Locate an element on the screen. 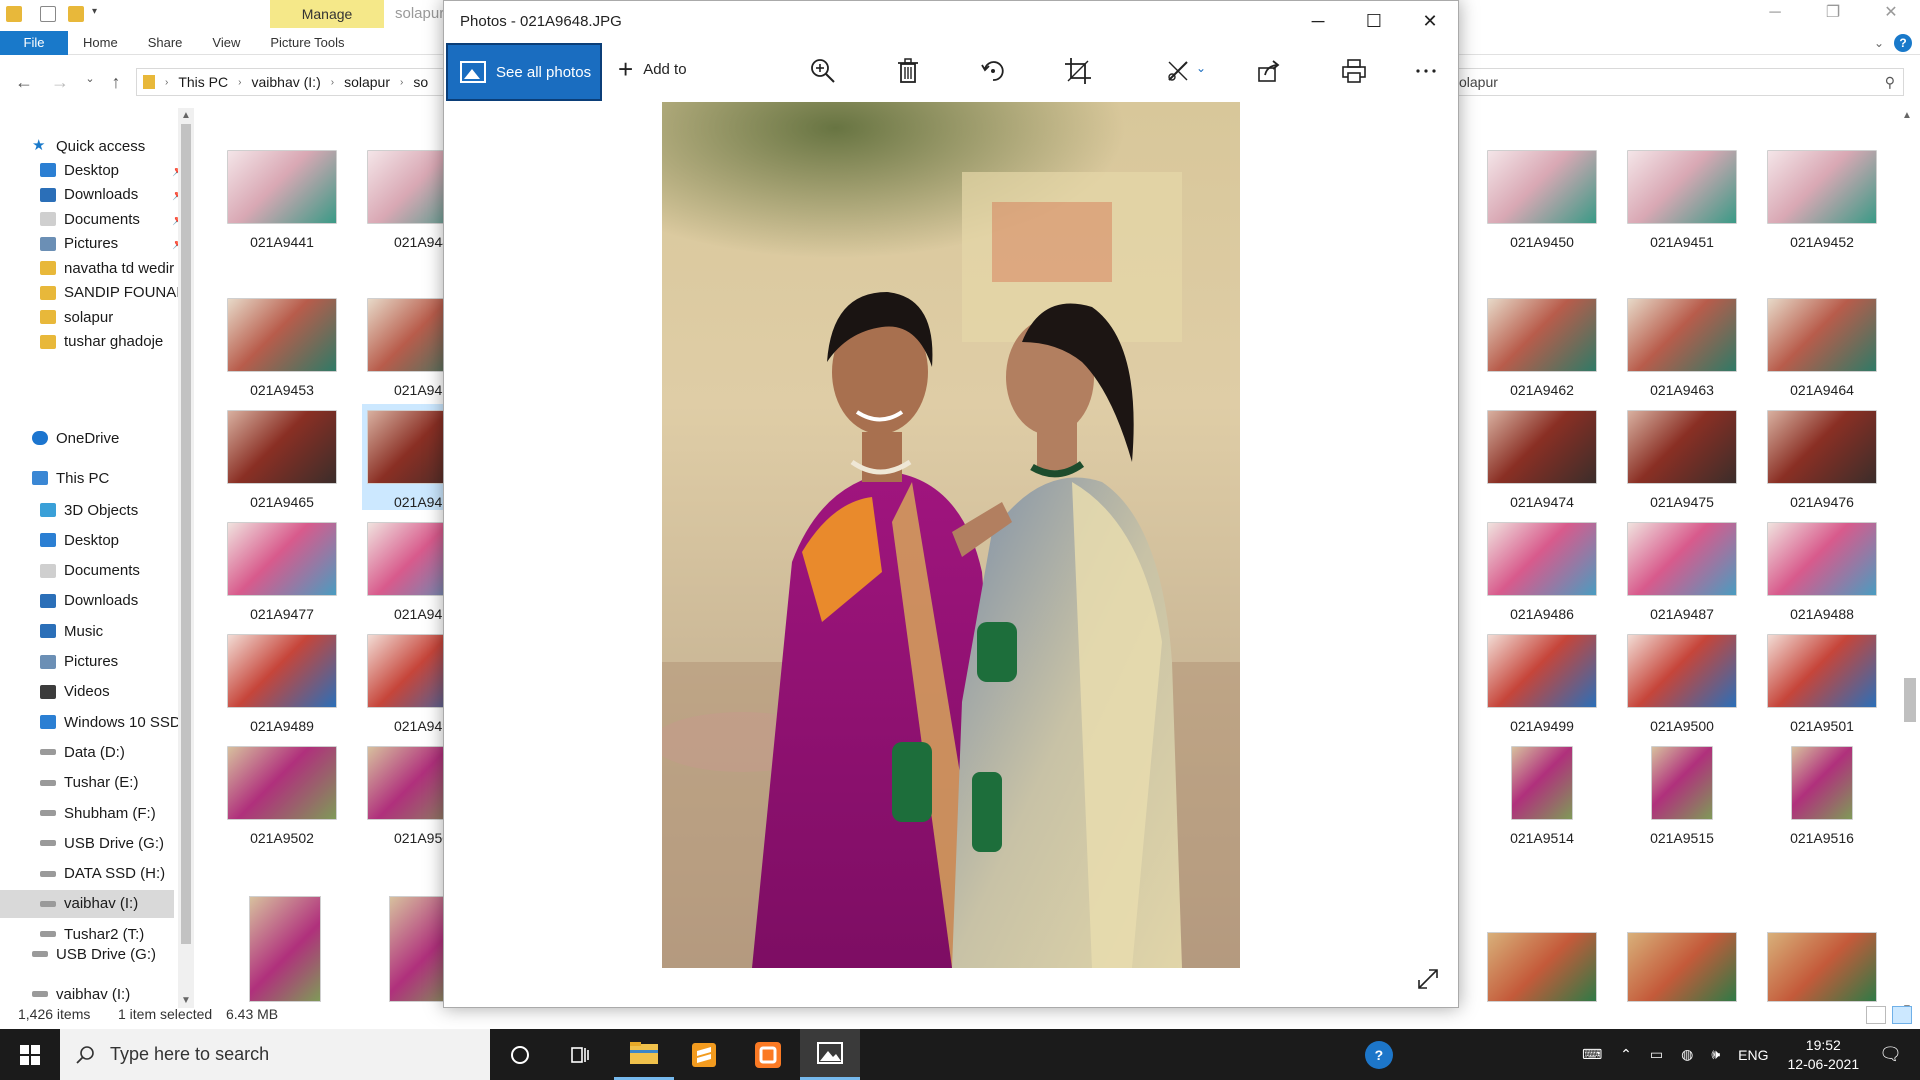  file-thumbnail-item: 021A9453 is located at coordinates (282, 345).